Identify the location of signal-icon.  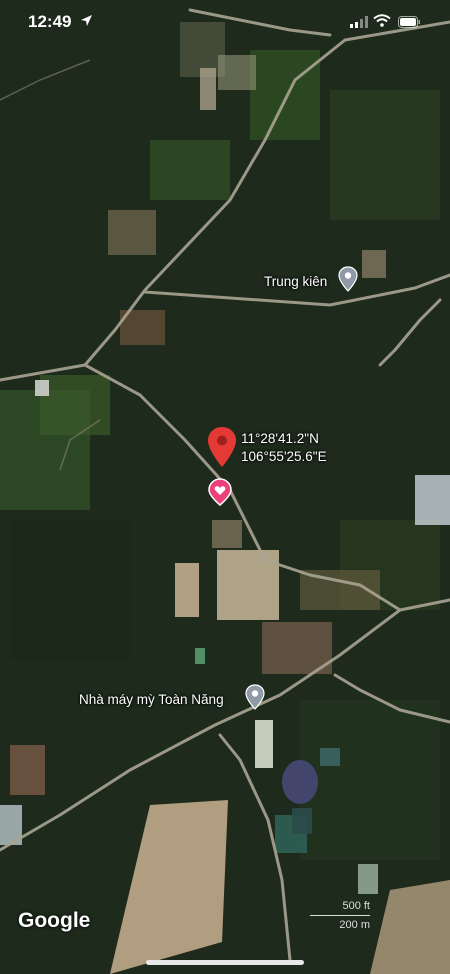
(359, 24).